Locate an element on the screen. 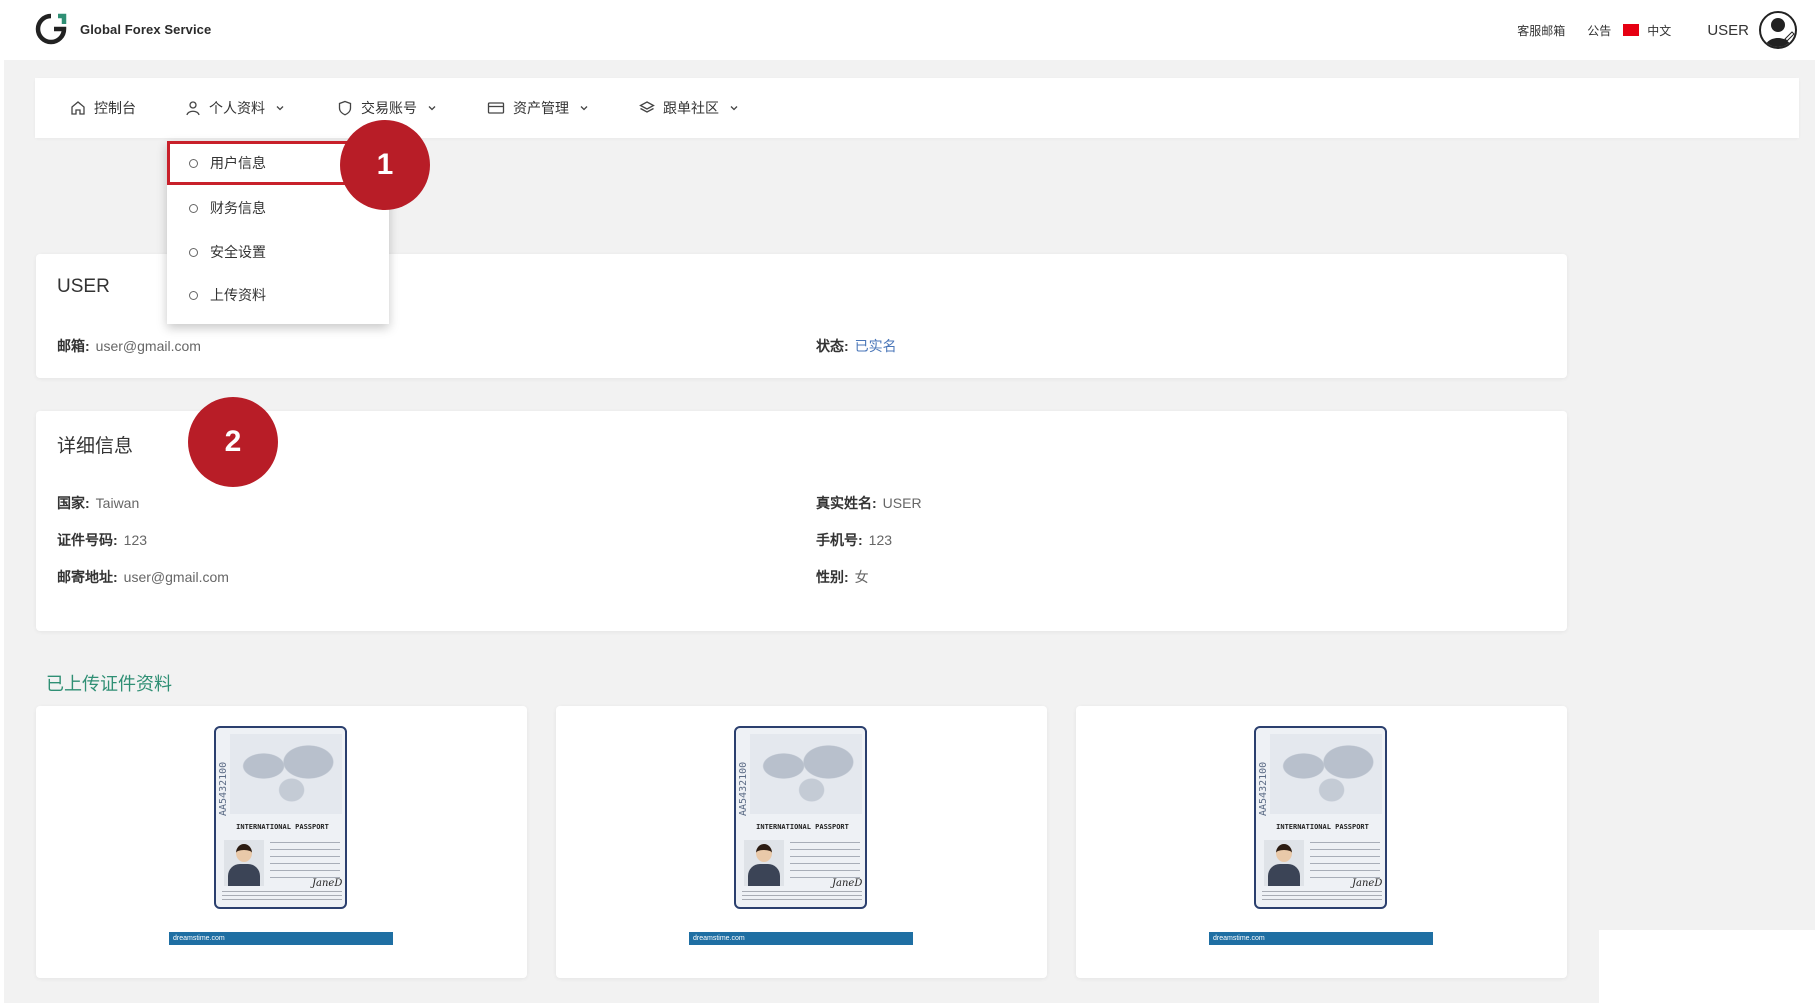 The width and height of the screenshot is (1815, 1003). email-field: 邮箱: user@gmail.com is located at coordinates (129, 346).